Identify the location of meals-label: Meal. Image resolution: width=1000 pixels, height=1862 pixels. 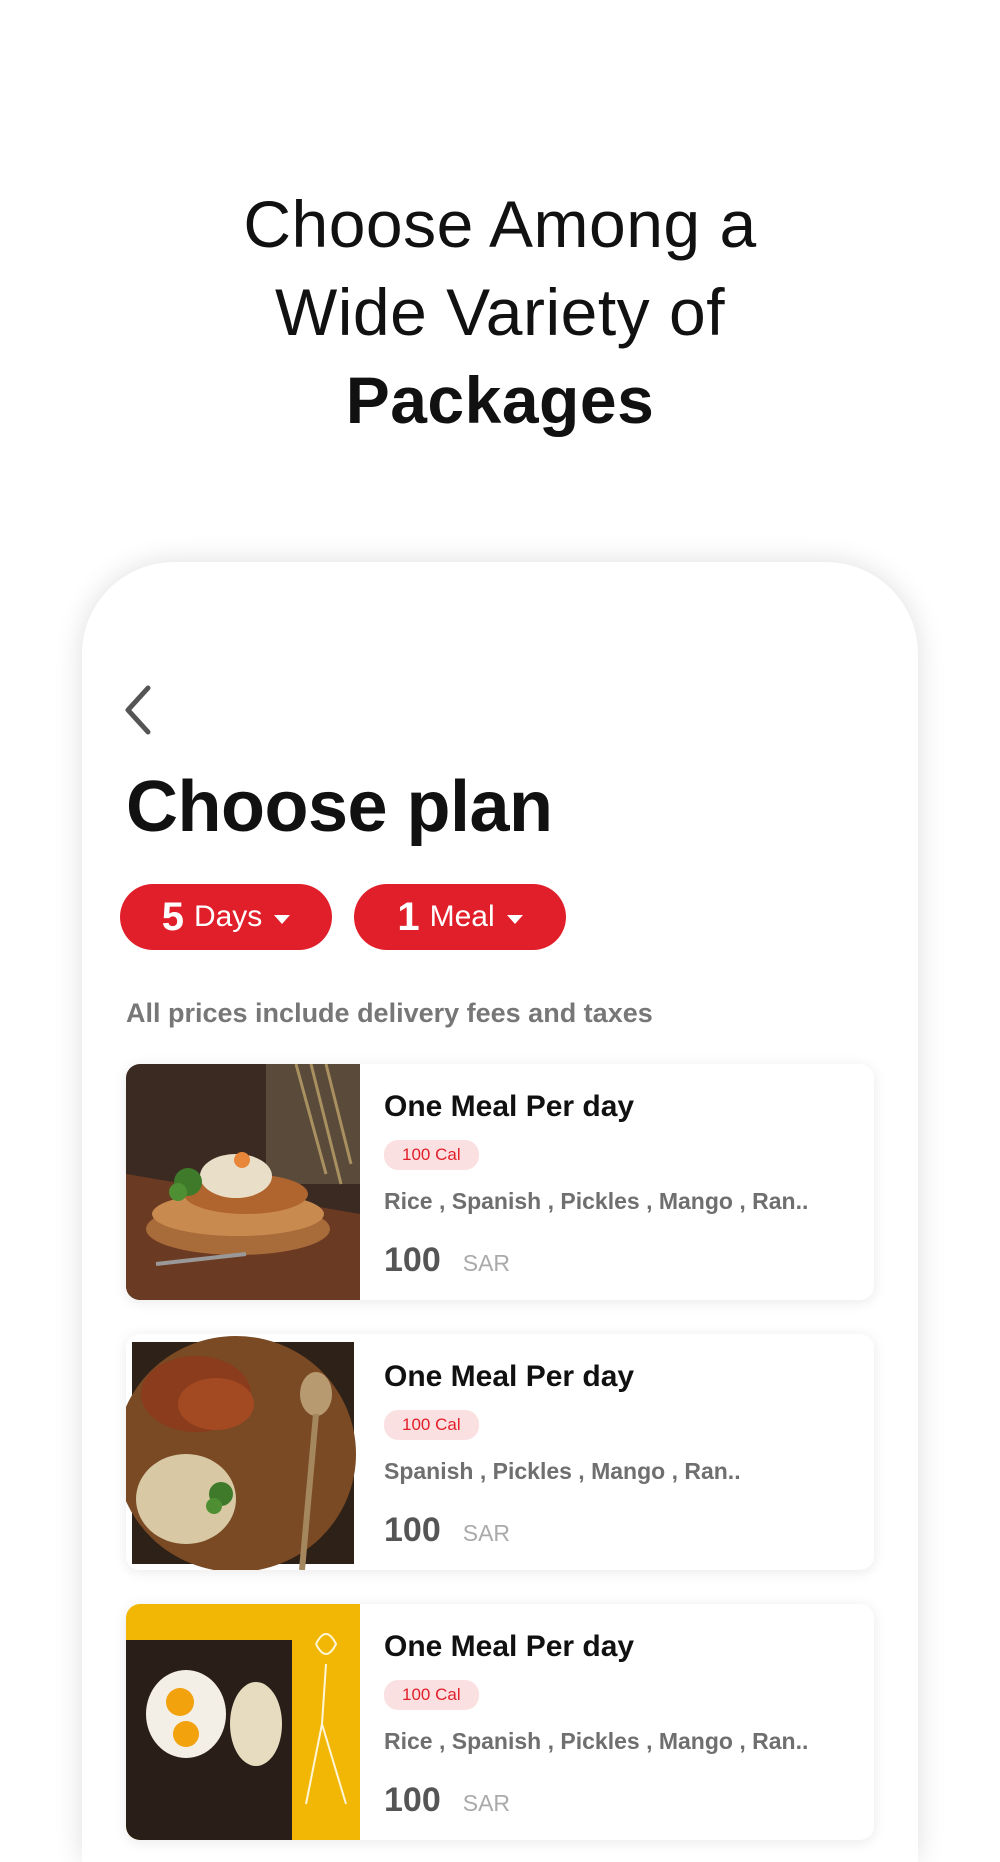
(462, 916).